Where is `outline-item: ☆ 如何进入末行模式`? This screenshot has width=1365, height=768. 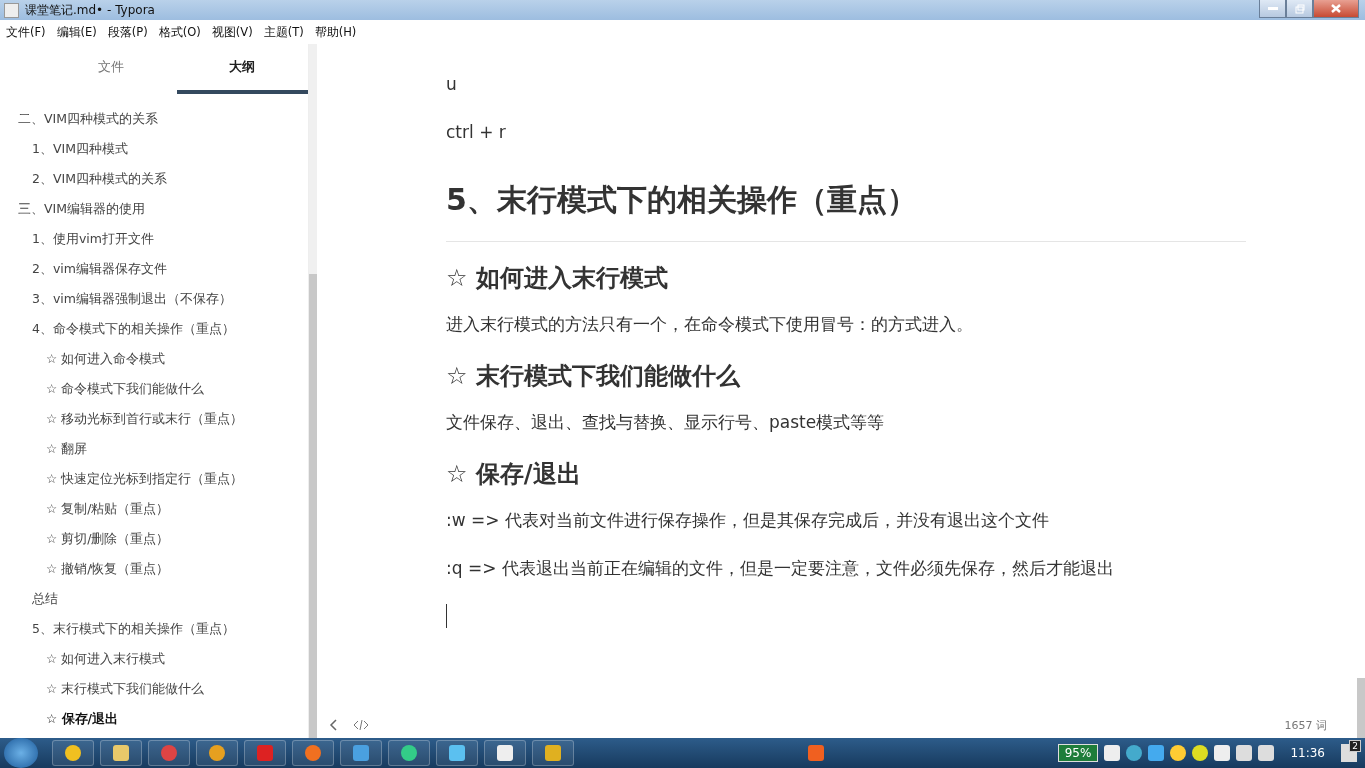
outline-item: ☆ 如何进入末行模式 is located at coordinates (154, 659).